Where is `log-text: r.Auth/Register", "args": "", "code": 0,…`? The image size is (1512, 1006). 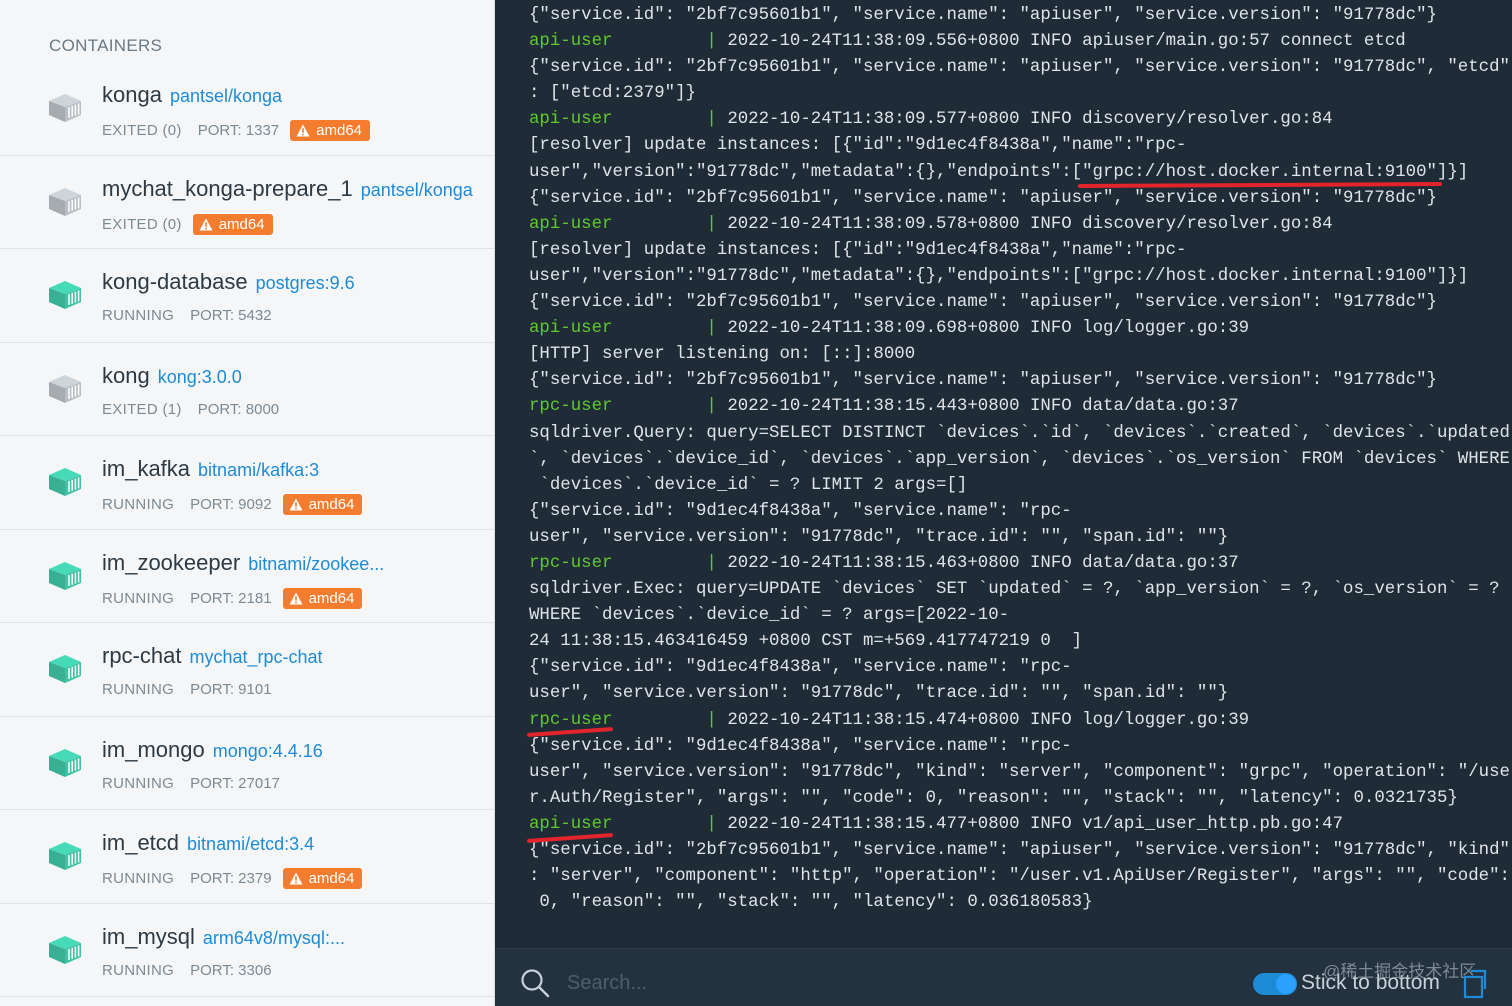
log-text: r.Auth/Register", "args": "", "code": 0,… is located at coordinates (993, 798).